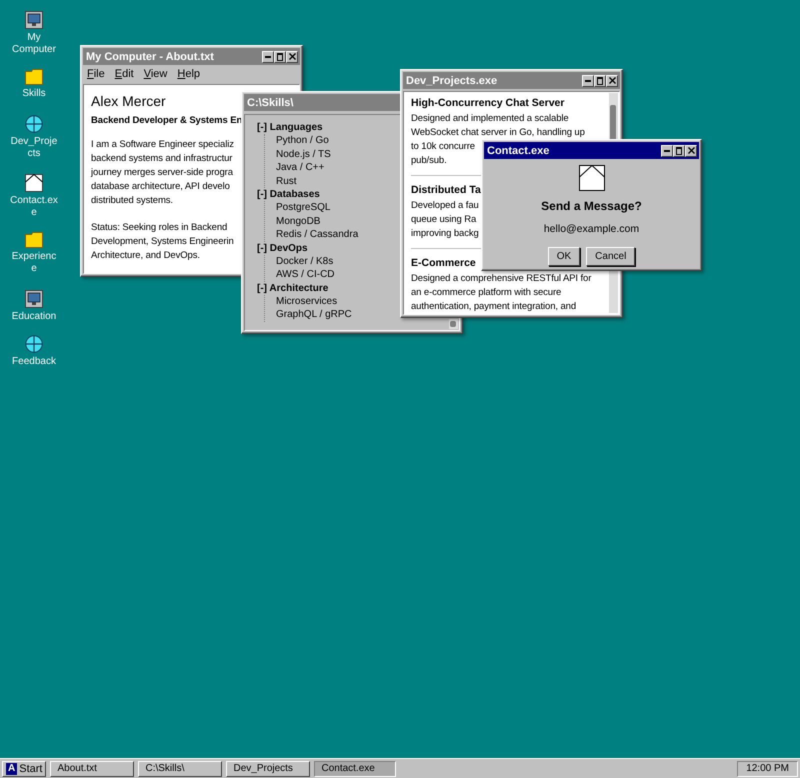 The height and width of the screenshot is (778, 800). I want to click on title-bar: Contact.exe, so click(591, 150).